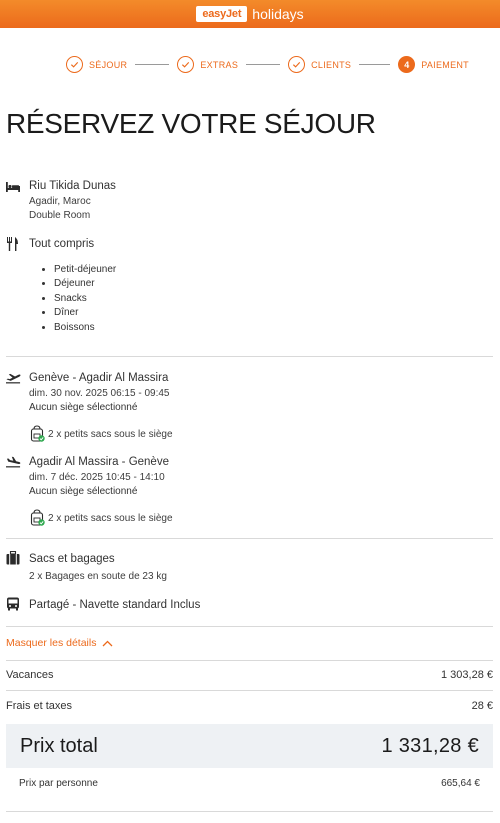 The image size is (500, 823). I want to click on price-row-fees: Frais et taxes 28 €, so click(249, 706).